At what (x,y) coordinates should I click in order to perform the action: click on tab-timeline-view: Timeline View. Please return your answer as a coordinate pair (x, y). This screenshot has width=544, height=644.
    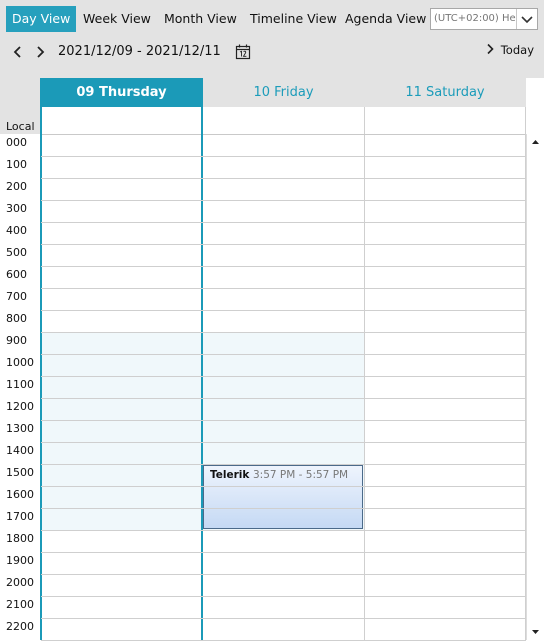
    Looking at the image, I should click on (293, 19).